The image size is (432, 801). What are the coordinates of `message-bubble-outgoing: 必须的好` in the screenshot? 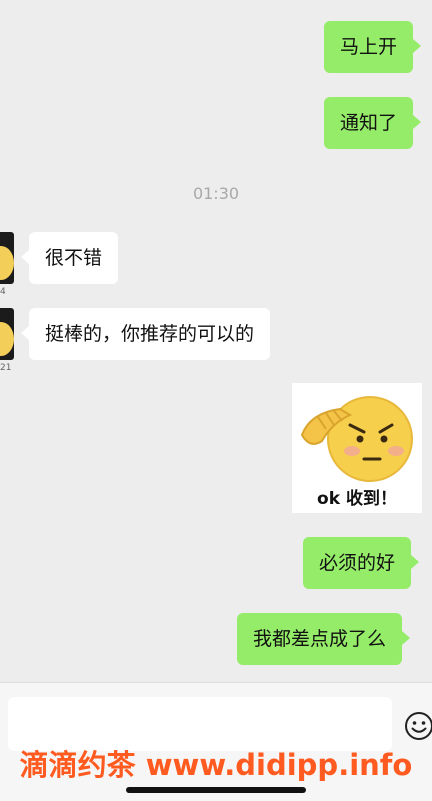 It's located at (361, 563).